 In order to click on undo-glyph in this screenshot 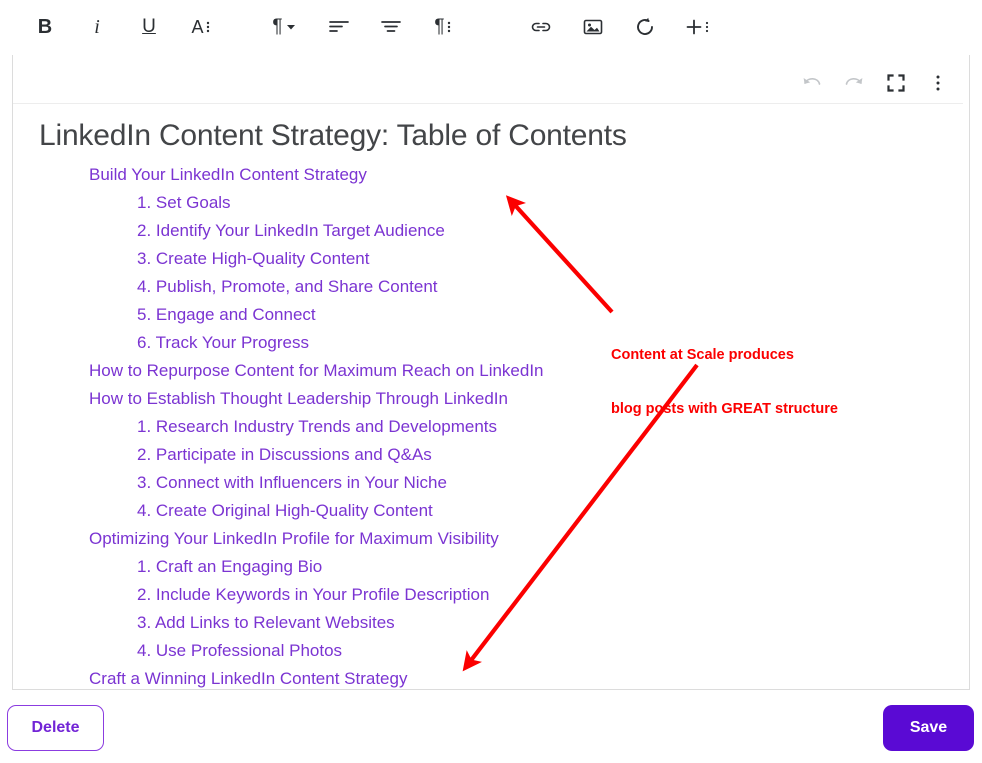, I will do `click(812, 81)`.